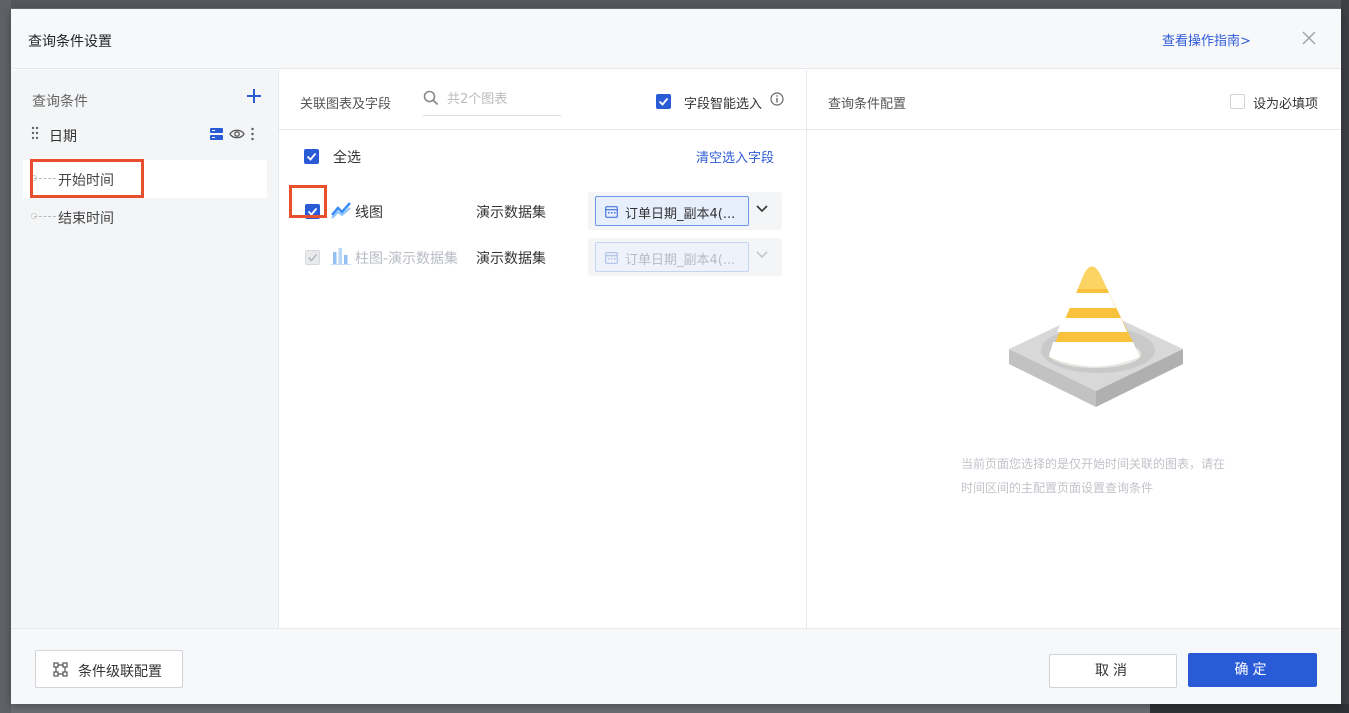 This screenshot has height=713, width=1349. Describe the element at coordinates (145, 134) in the screenshot. I see `condition-item-date: 日期` at that location.